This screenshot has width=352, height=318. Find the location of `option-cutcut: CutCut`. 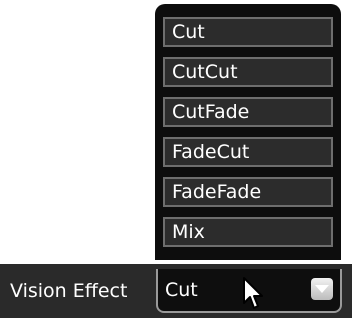

option-cutcut: CutCut is located at coordinates (248, 72).